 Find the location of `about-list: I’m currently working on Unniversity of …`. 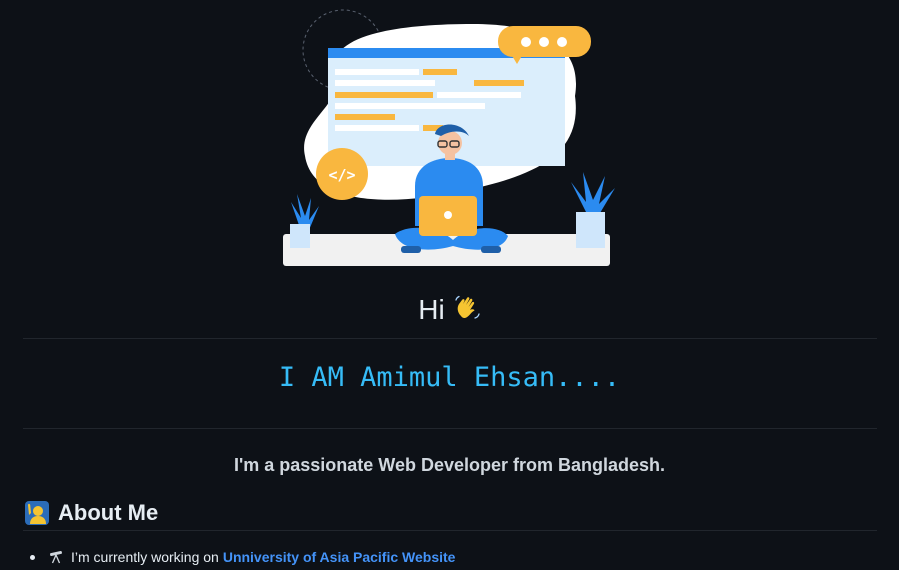

about-list: I’m currently working on Unniversity of … is located at coordinates (242, 557).